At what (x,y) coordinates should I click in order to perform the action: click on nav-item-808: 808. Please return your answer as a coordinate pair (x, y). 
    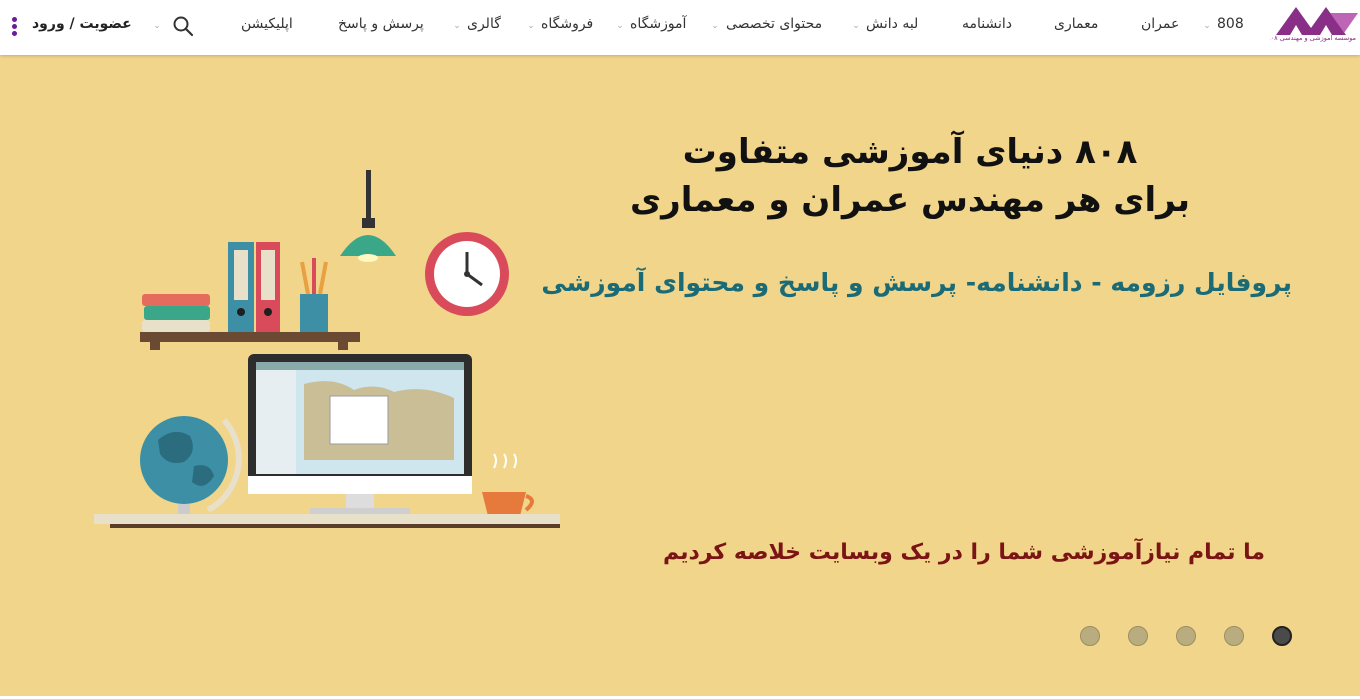
    Looking at the image, I should click on (1230, 26).